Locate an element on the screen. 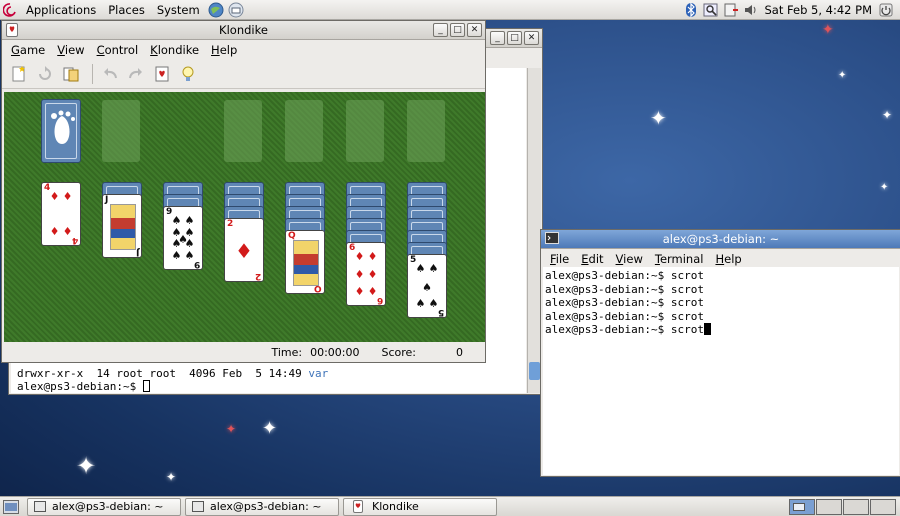  clock: Sat Feb 5, 4:42 PM is located at coordinates (819, 10).